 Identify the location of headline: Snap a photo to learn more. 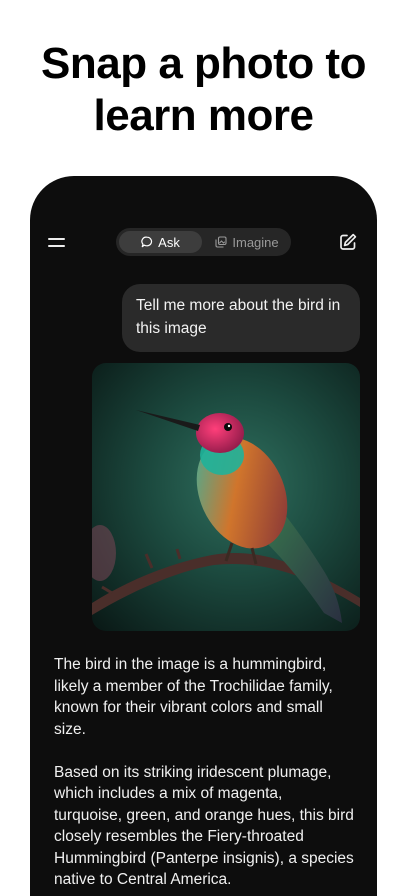
(203, 90).